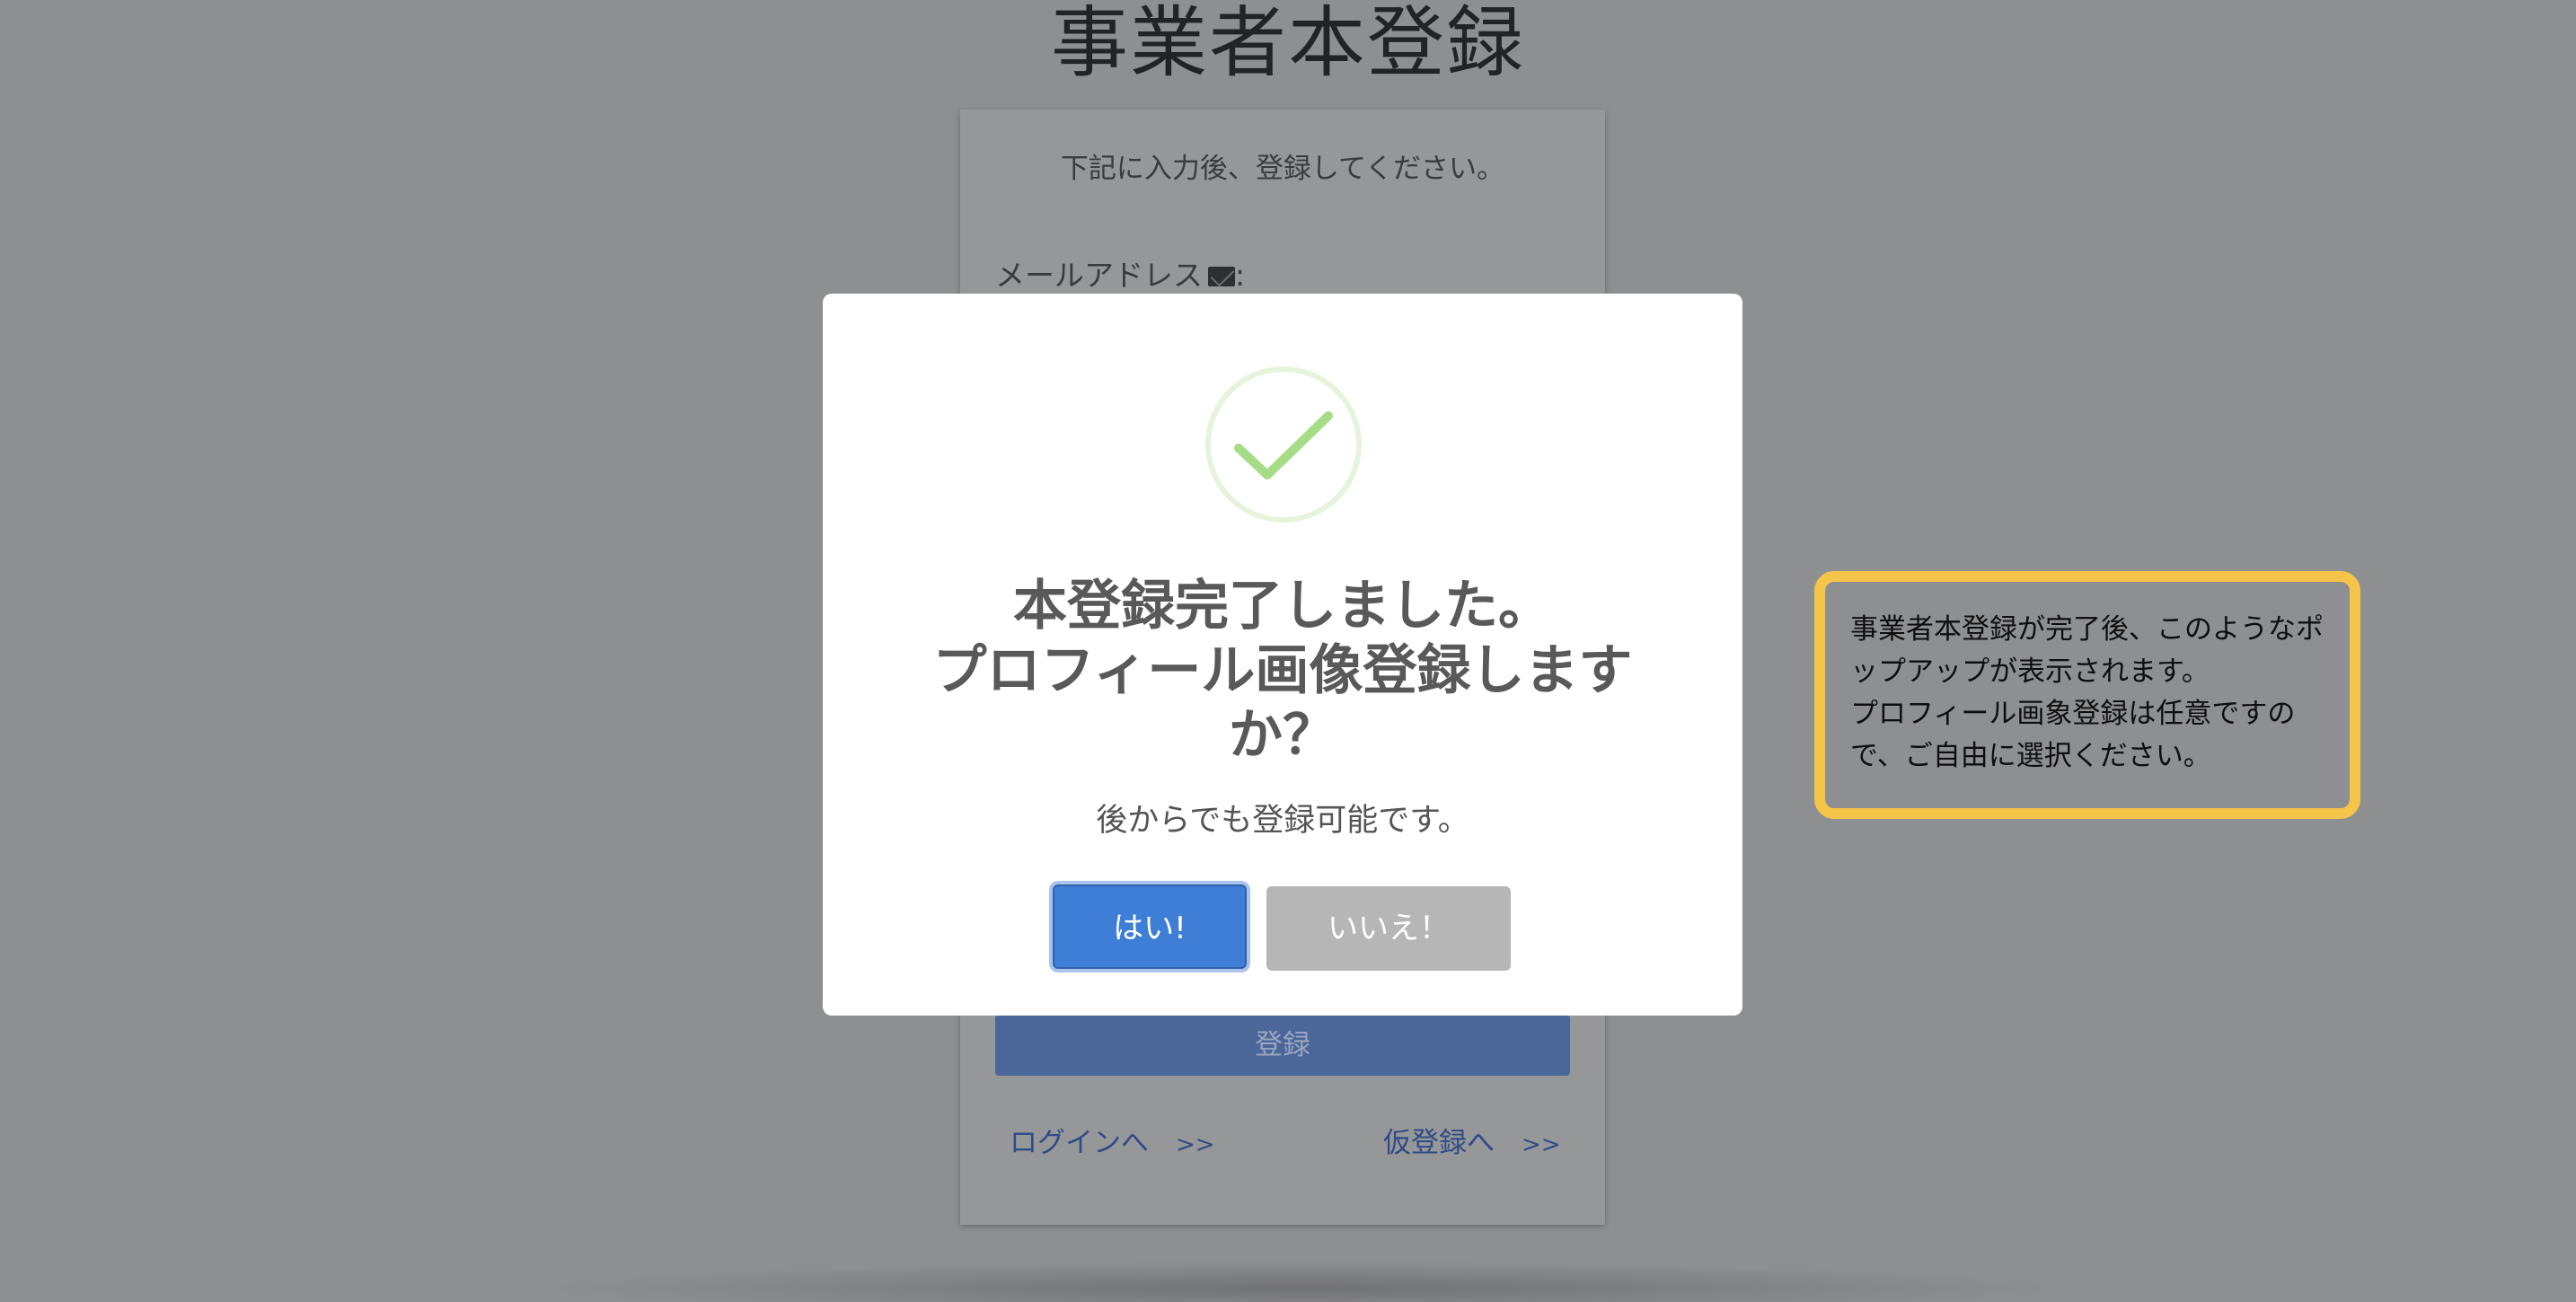  Describe the element at coordinates (1195, 1144) in the screenshot. I see `login-link-arrows: >>` at that location.